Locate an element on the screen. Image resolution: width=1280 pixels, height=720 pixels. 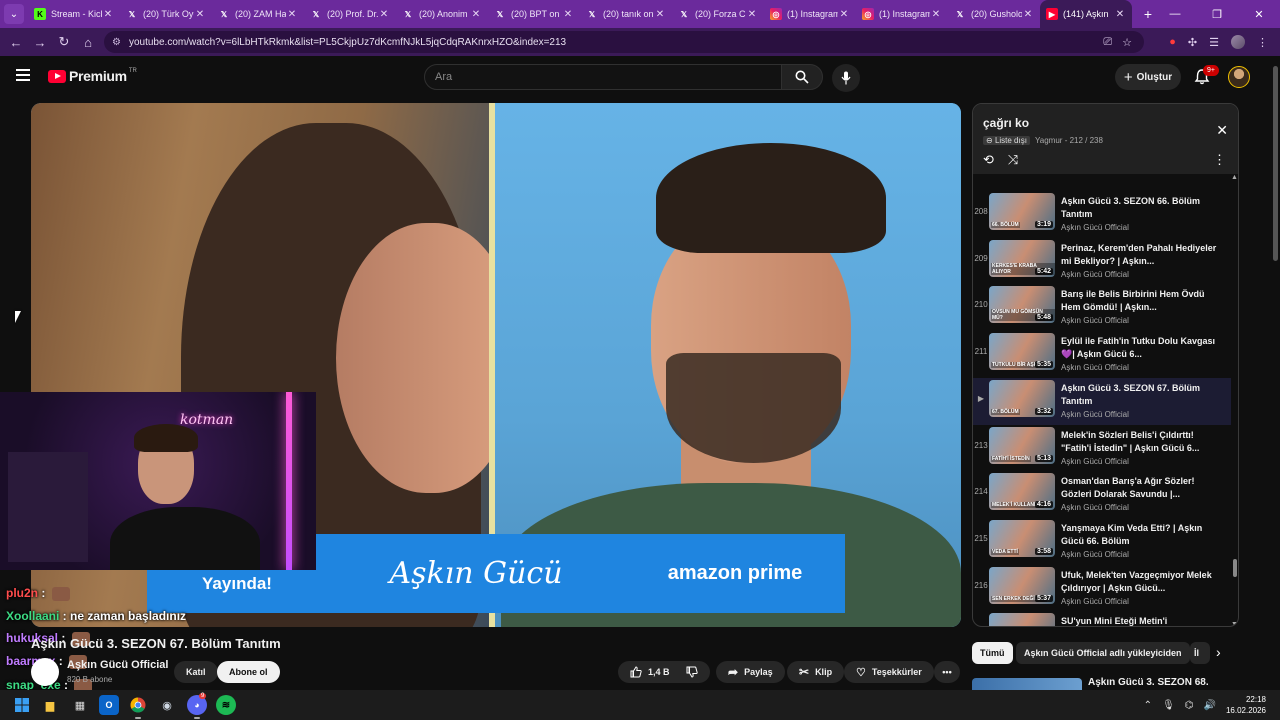
store-icon: ▦ is located at coordinates (80, 705).